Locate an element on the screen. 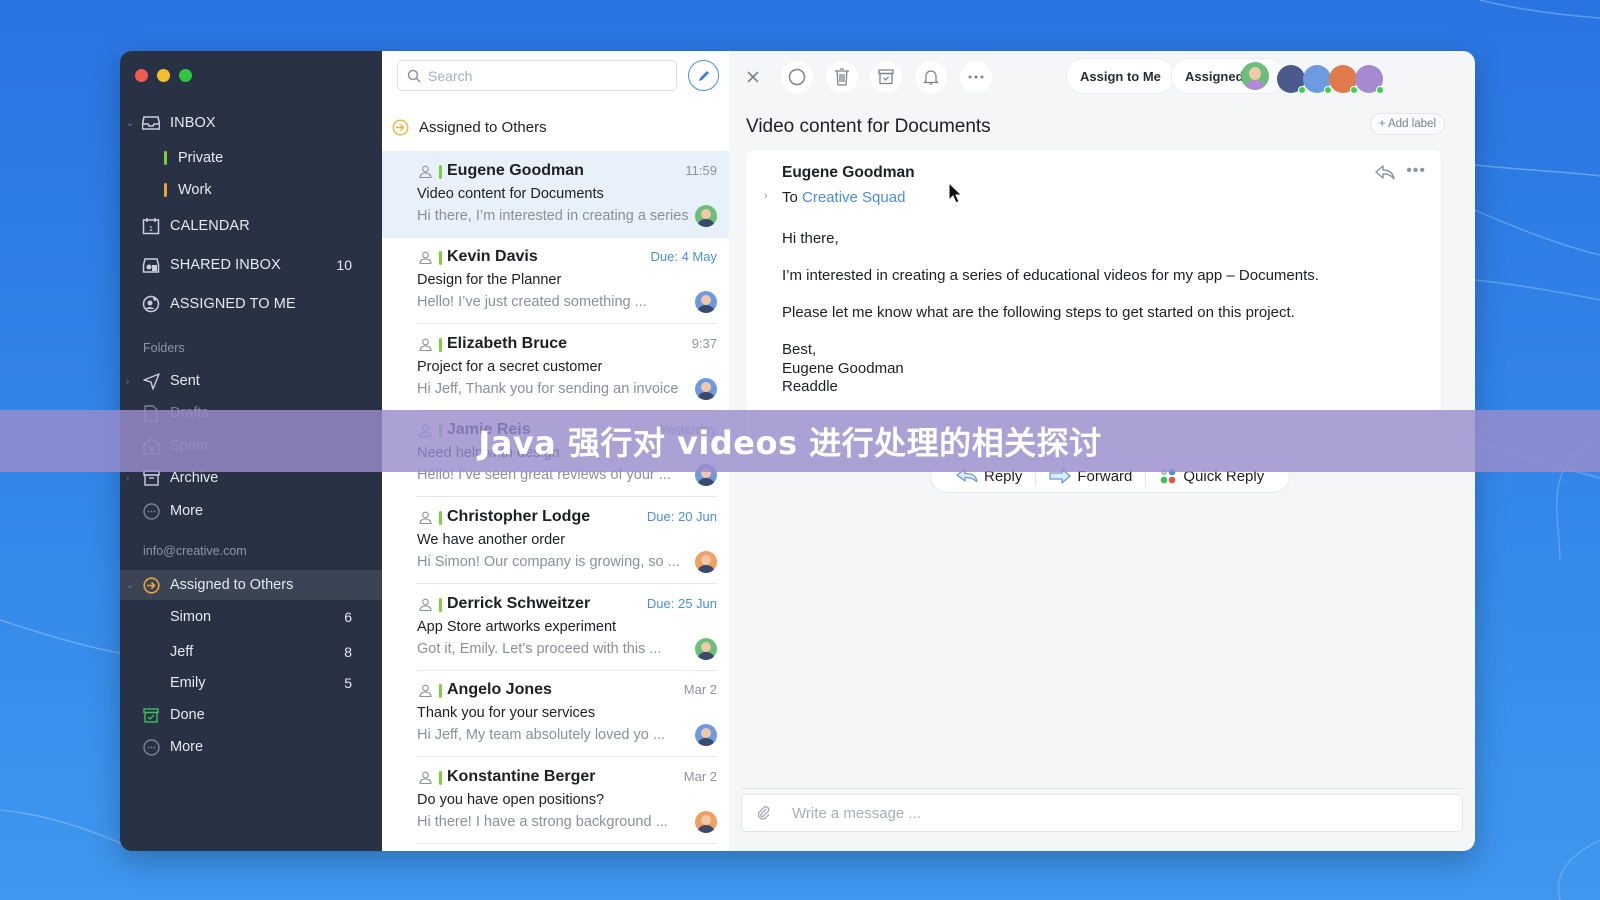 The width and height of the screenshot is (1600, 900). unread-count: 8 is located at coordinates (348, 652).